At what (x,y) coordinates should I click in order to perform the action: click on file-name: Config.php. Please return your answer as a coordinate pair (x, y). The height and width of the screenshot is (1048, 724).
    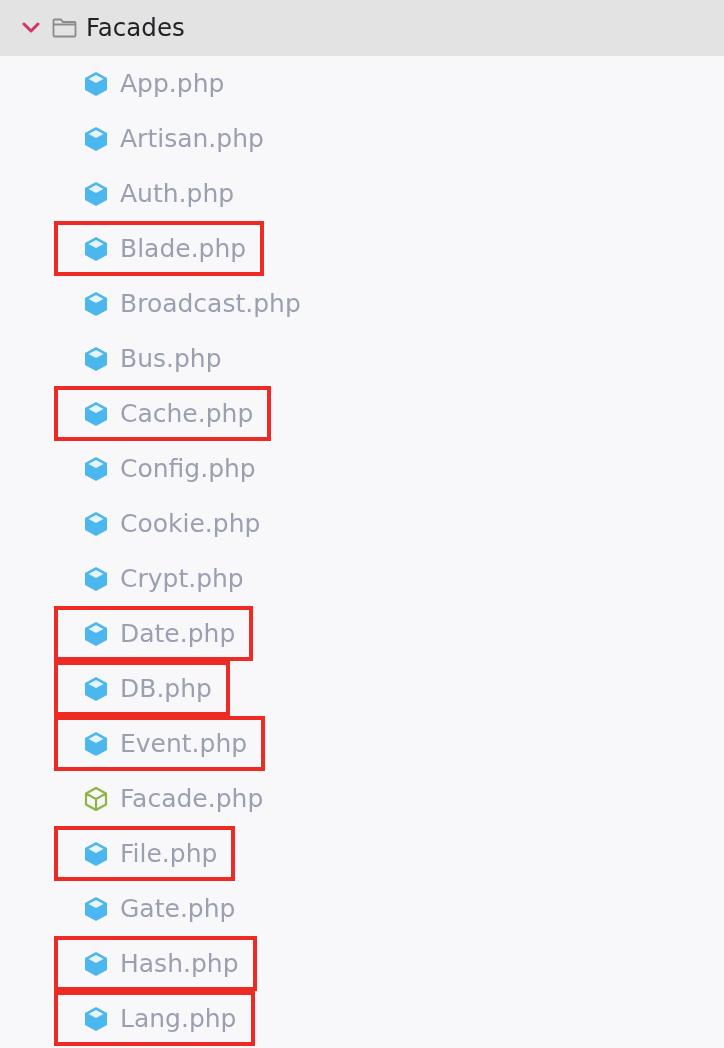
    Looking at the image, I should click on (188, 468).